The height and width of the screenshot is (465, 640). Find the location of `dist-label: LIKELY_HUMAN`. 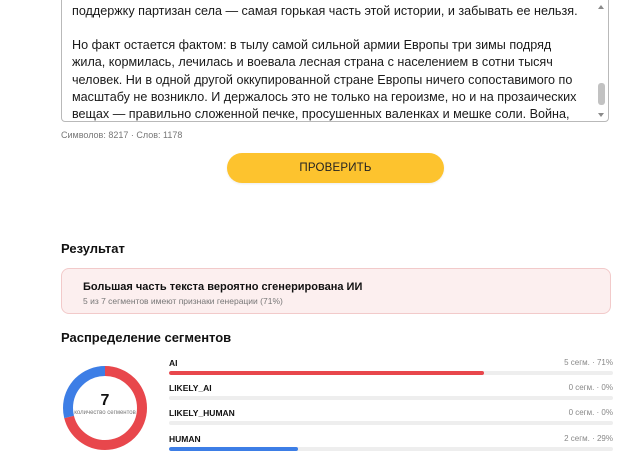

dist-label: LIKELY_HUMAN is located at coordinates (202, 413).